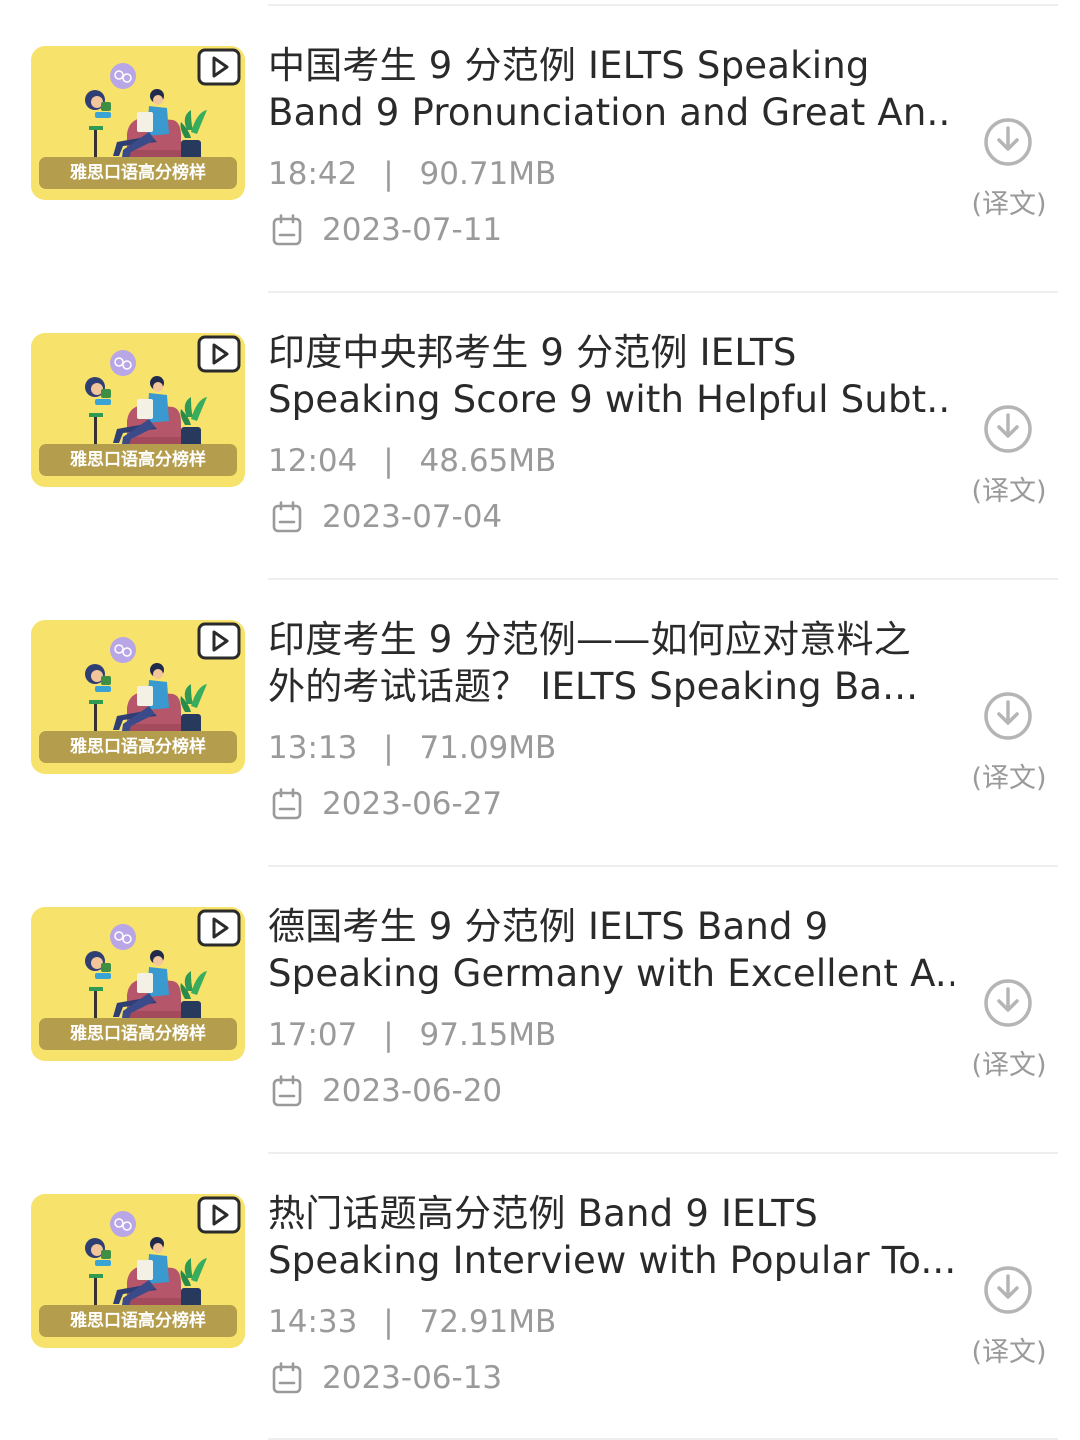  I want to click on episode-date: 2023-06-27, so click(387, 804).